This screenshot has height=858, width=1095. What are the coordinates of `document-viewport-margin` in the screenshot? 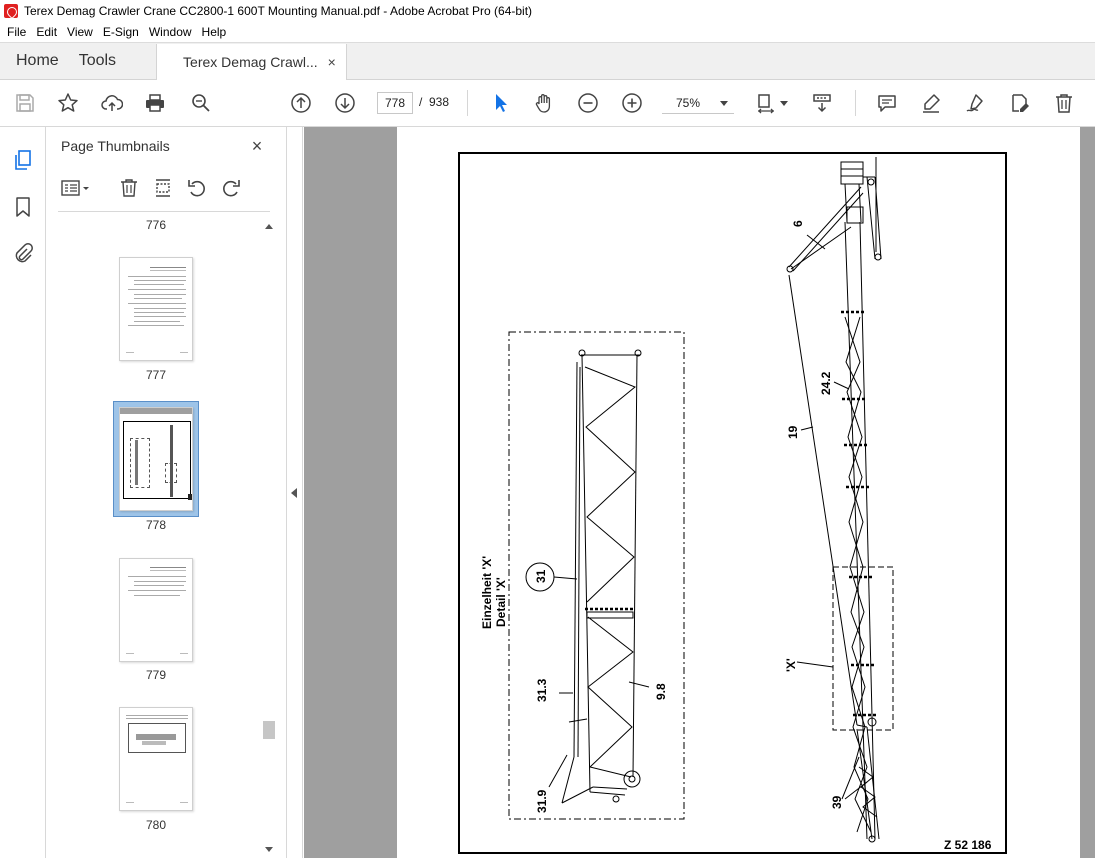 It's located at (1087, 492).